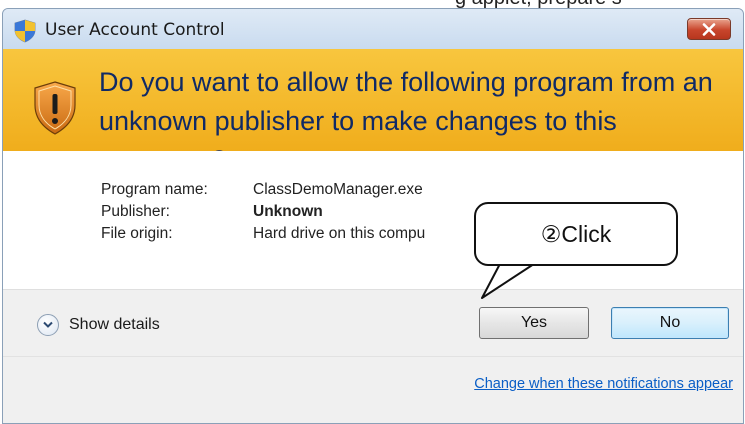 This screenshot has width=745, height=424. Describe the element at coordinates (137, 233) in the screenshot. I see `file-origin-label: File origin:` at that location.